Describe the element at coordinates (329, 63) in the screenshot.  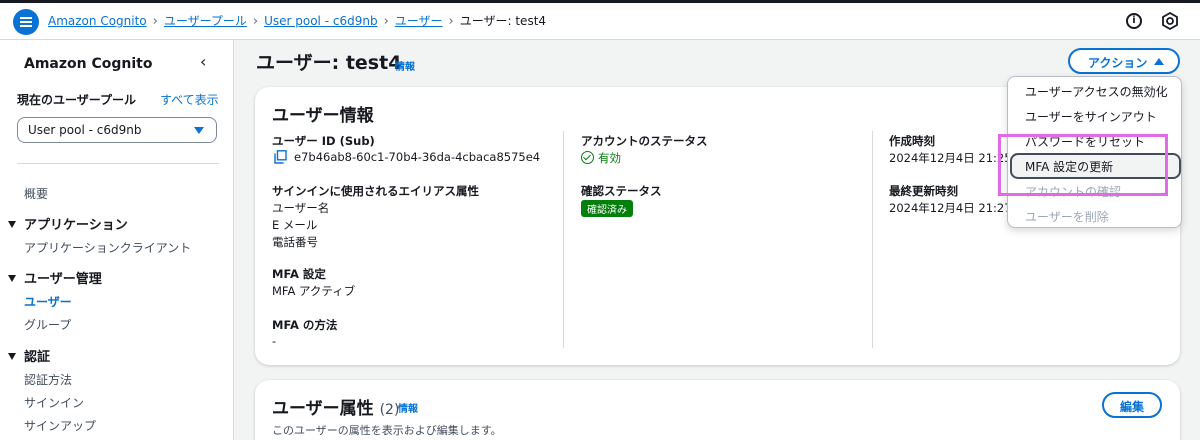
I see `page-title: ユーザー: test4` at that location.